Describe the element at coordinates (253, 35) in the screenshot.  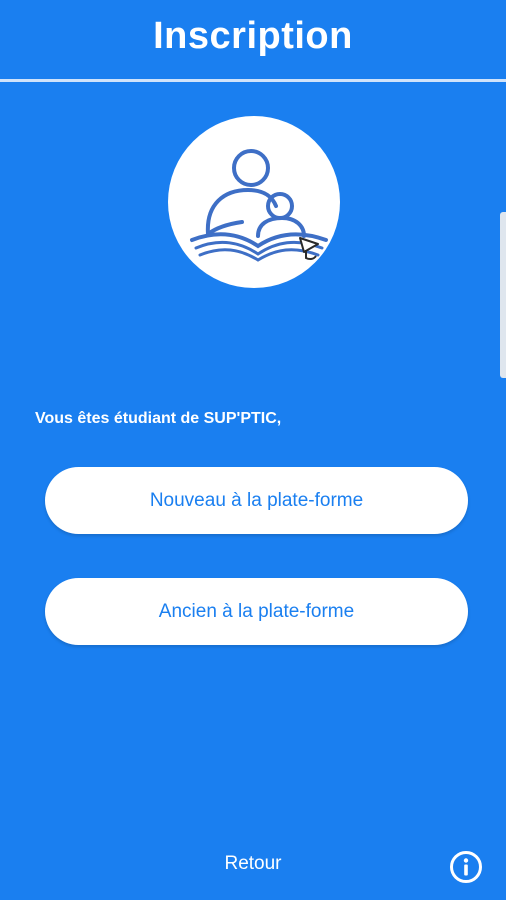
I see `page-title: Inscription` at that location.